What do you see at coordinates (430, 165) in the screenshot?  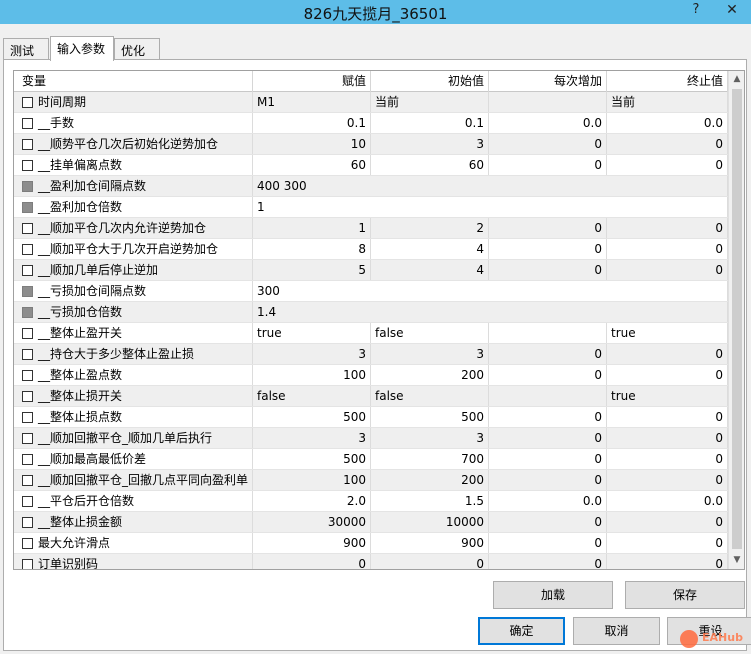 I see `cell-initial: 60` at bounding box center [430, 165].